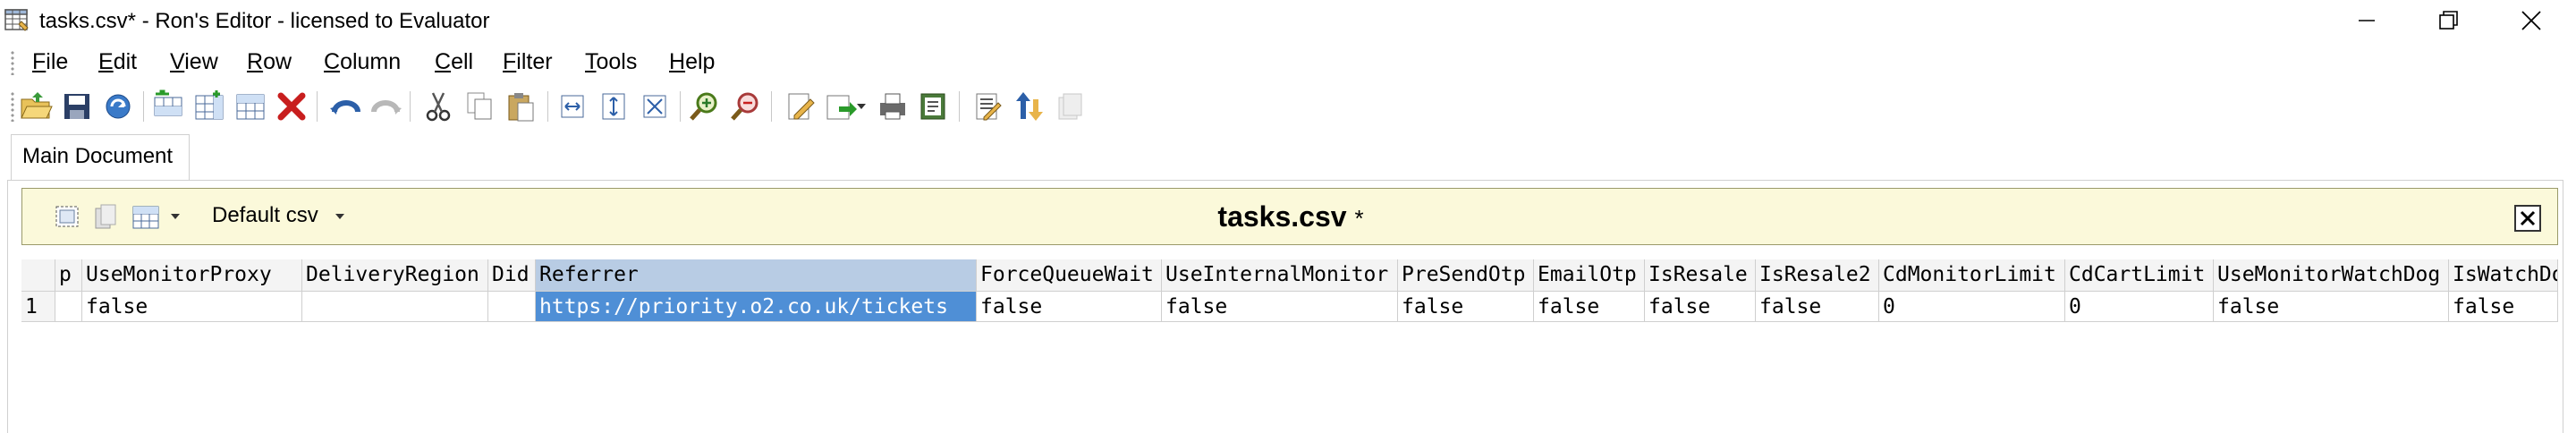 The width and height of the screenshot is (2576, 433). I want to click on menu-cell: Cell, so click(454, 62).